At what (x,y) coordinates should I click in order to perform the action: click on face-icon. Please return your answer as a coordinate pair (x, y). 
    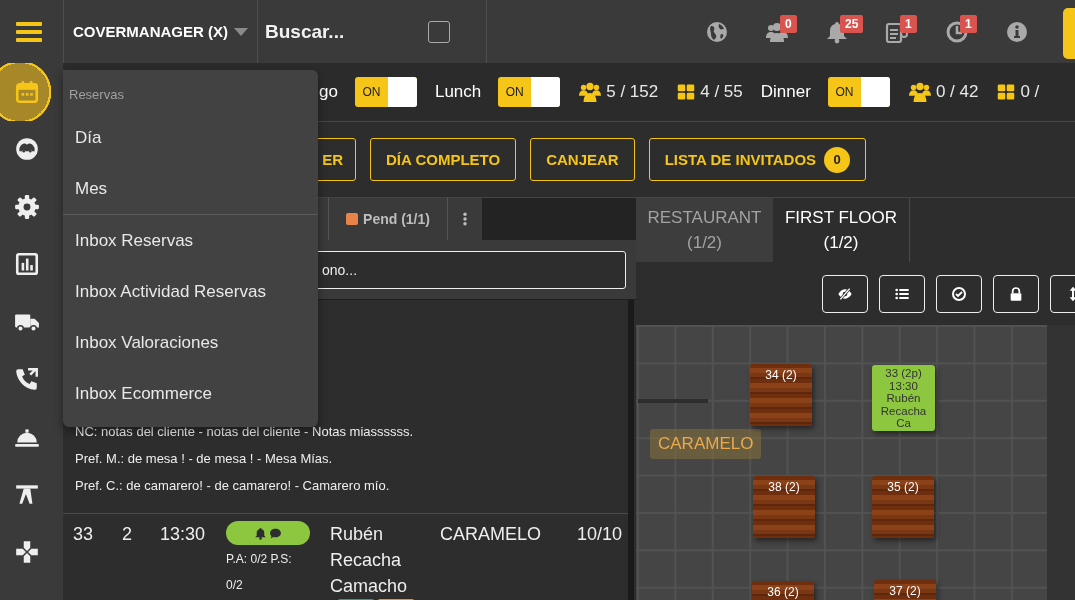
    Looking at the image, I should click on (26, 149).